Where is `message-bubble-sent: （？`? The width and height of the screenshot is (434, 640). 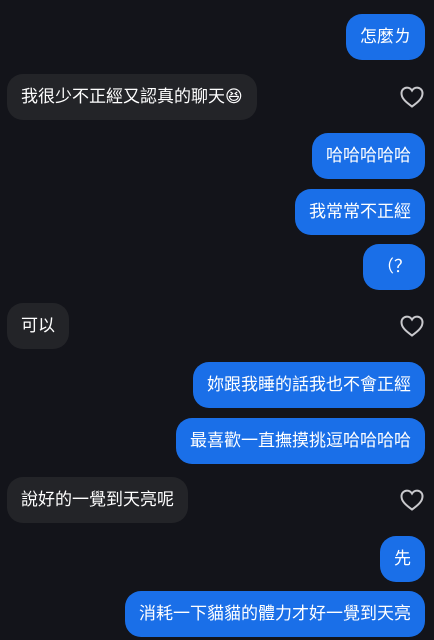 message-bubble-sent: （？ is located at coordinates (394, 267).